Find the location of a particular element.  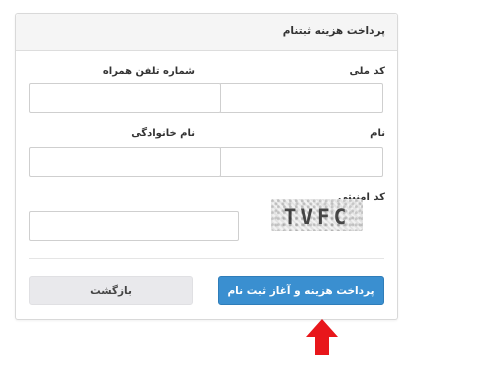

panel-header: پرداخت هزینه ثبتنام is located at coordinates (206, 32).